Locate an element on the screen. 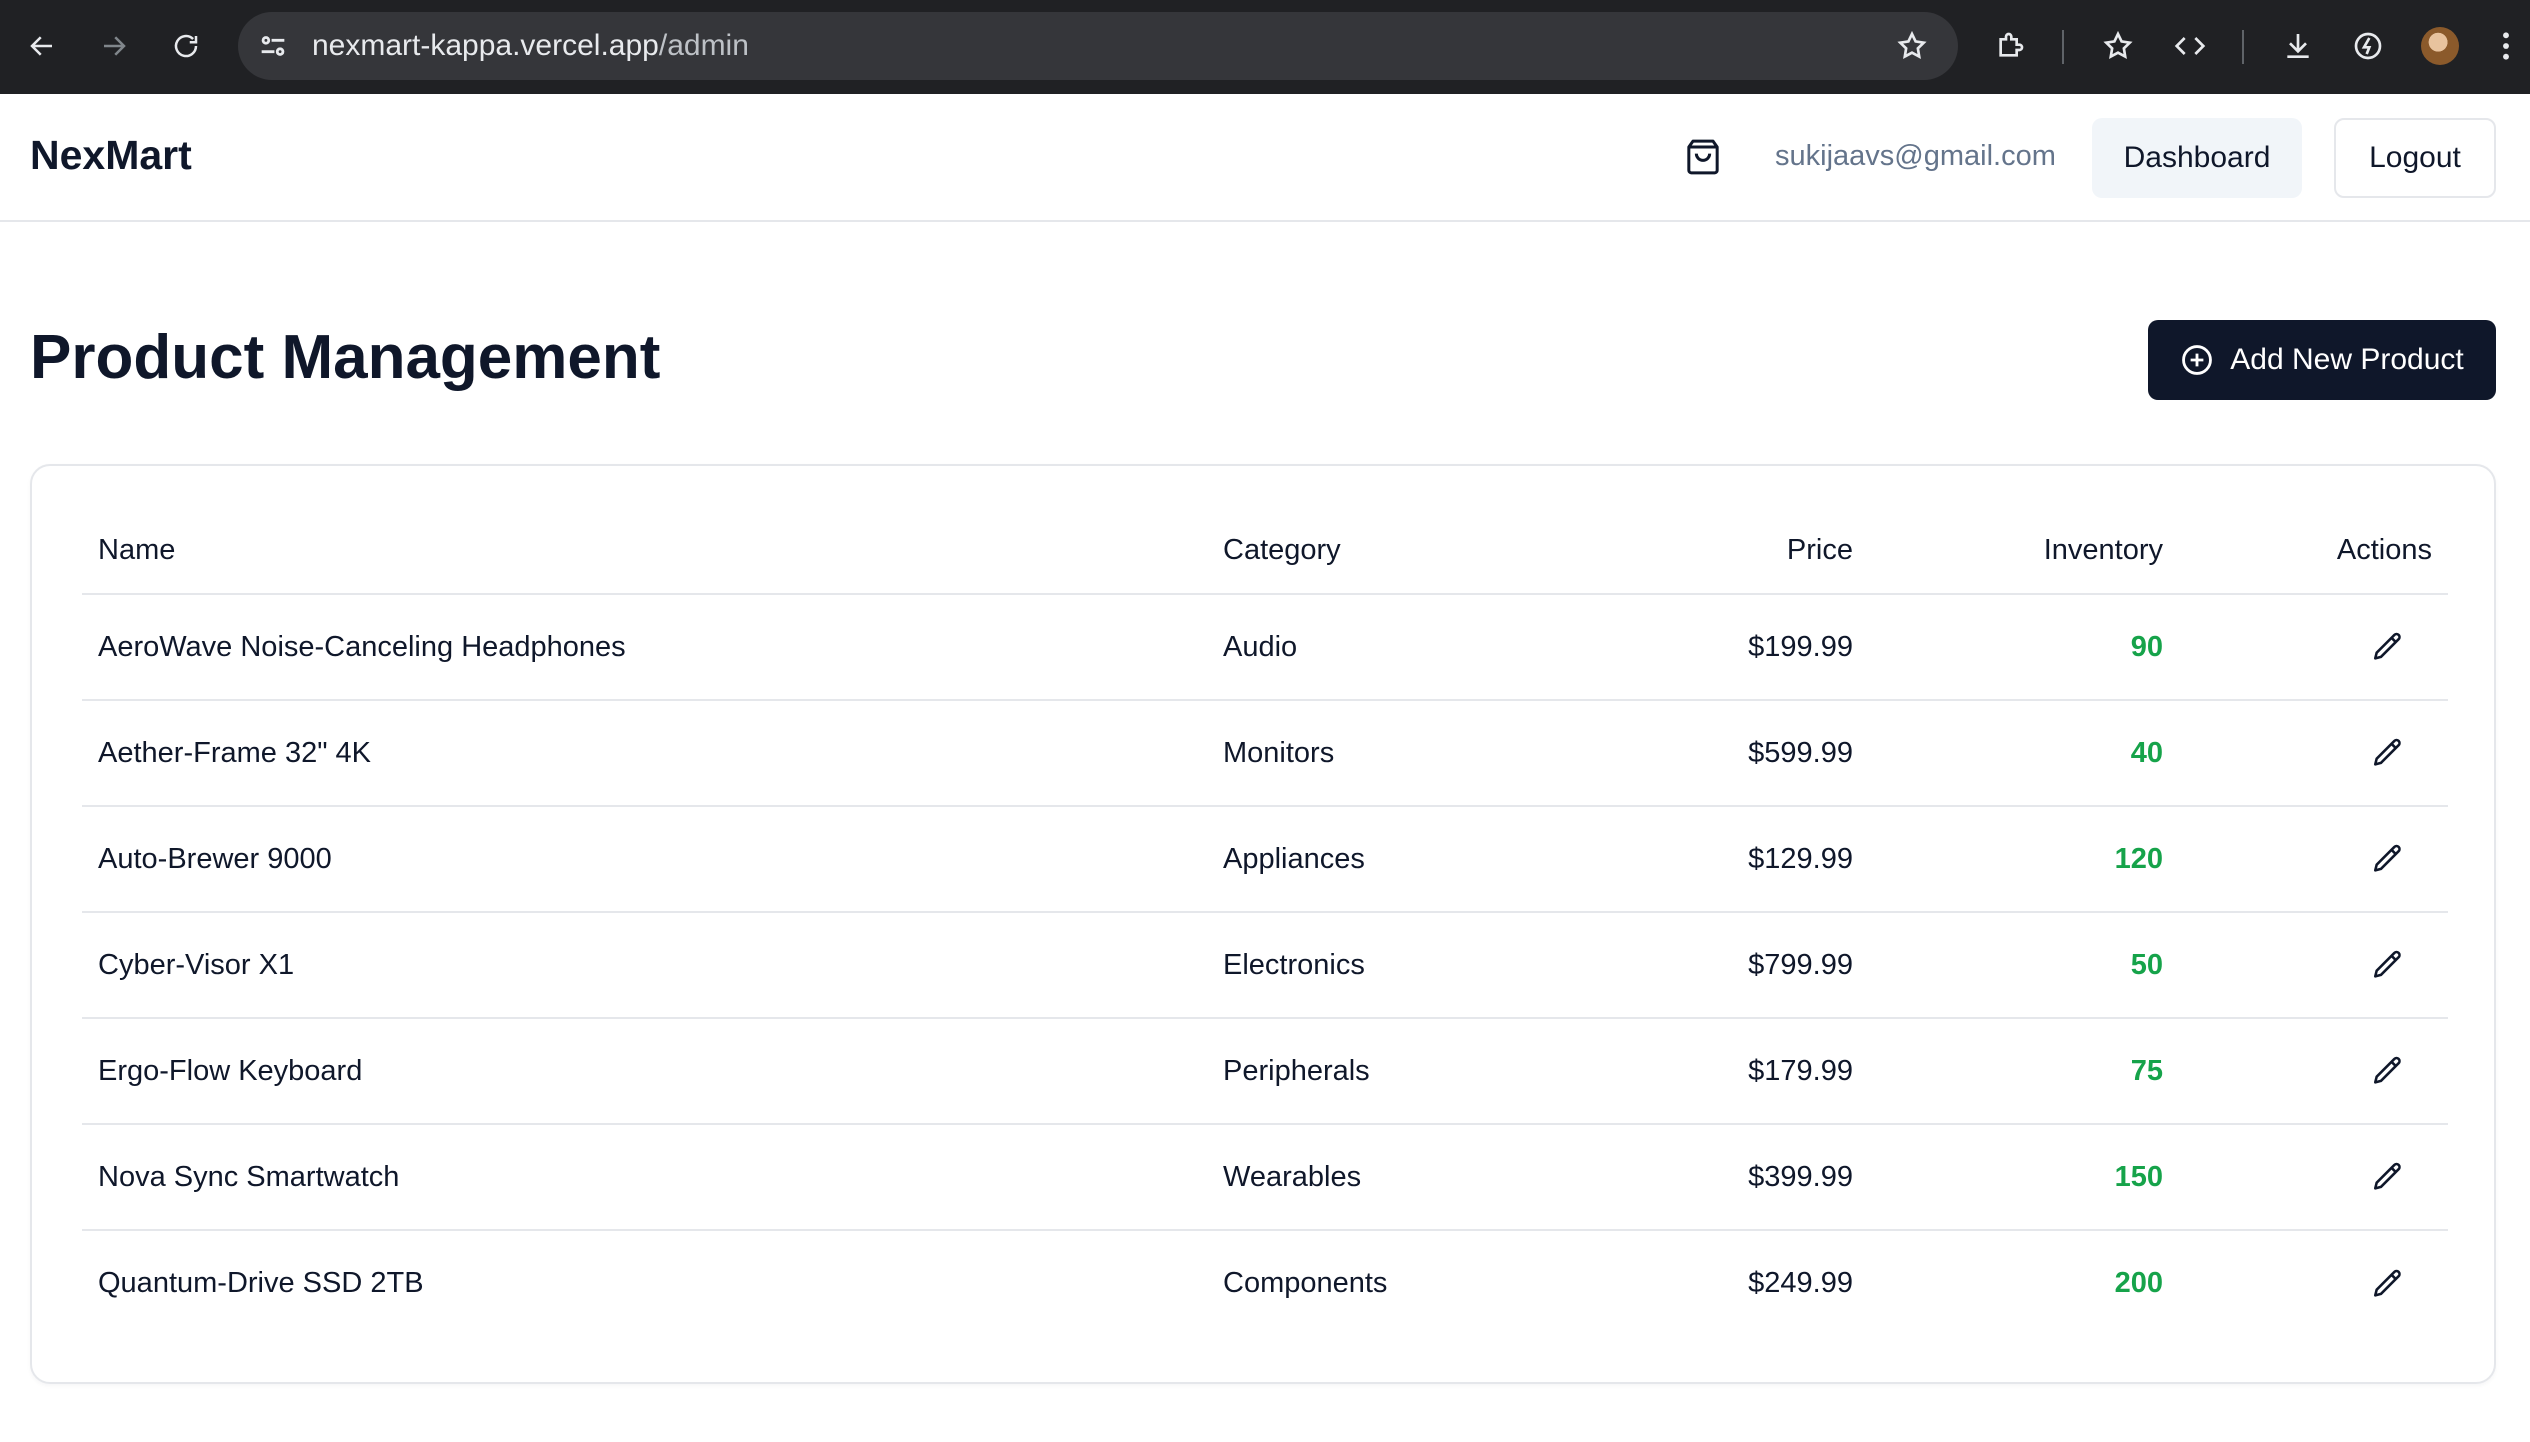  product-price: $129.99 is located at coordinates (1718, 859).